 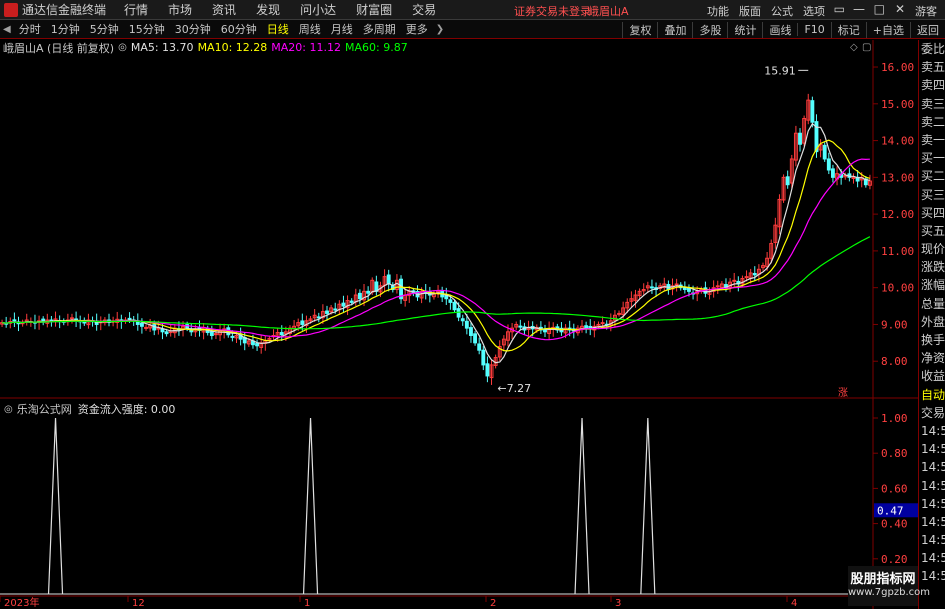 I want to click on zoom-box-icon: ▢, so click(x=866, y=47).